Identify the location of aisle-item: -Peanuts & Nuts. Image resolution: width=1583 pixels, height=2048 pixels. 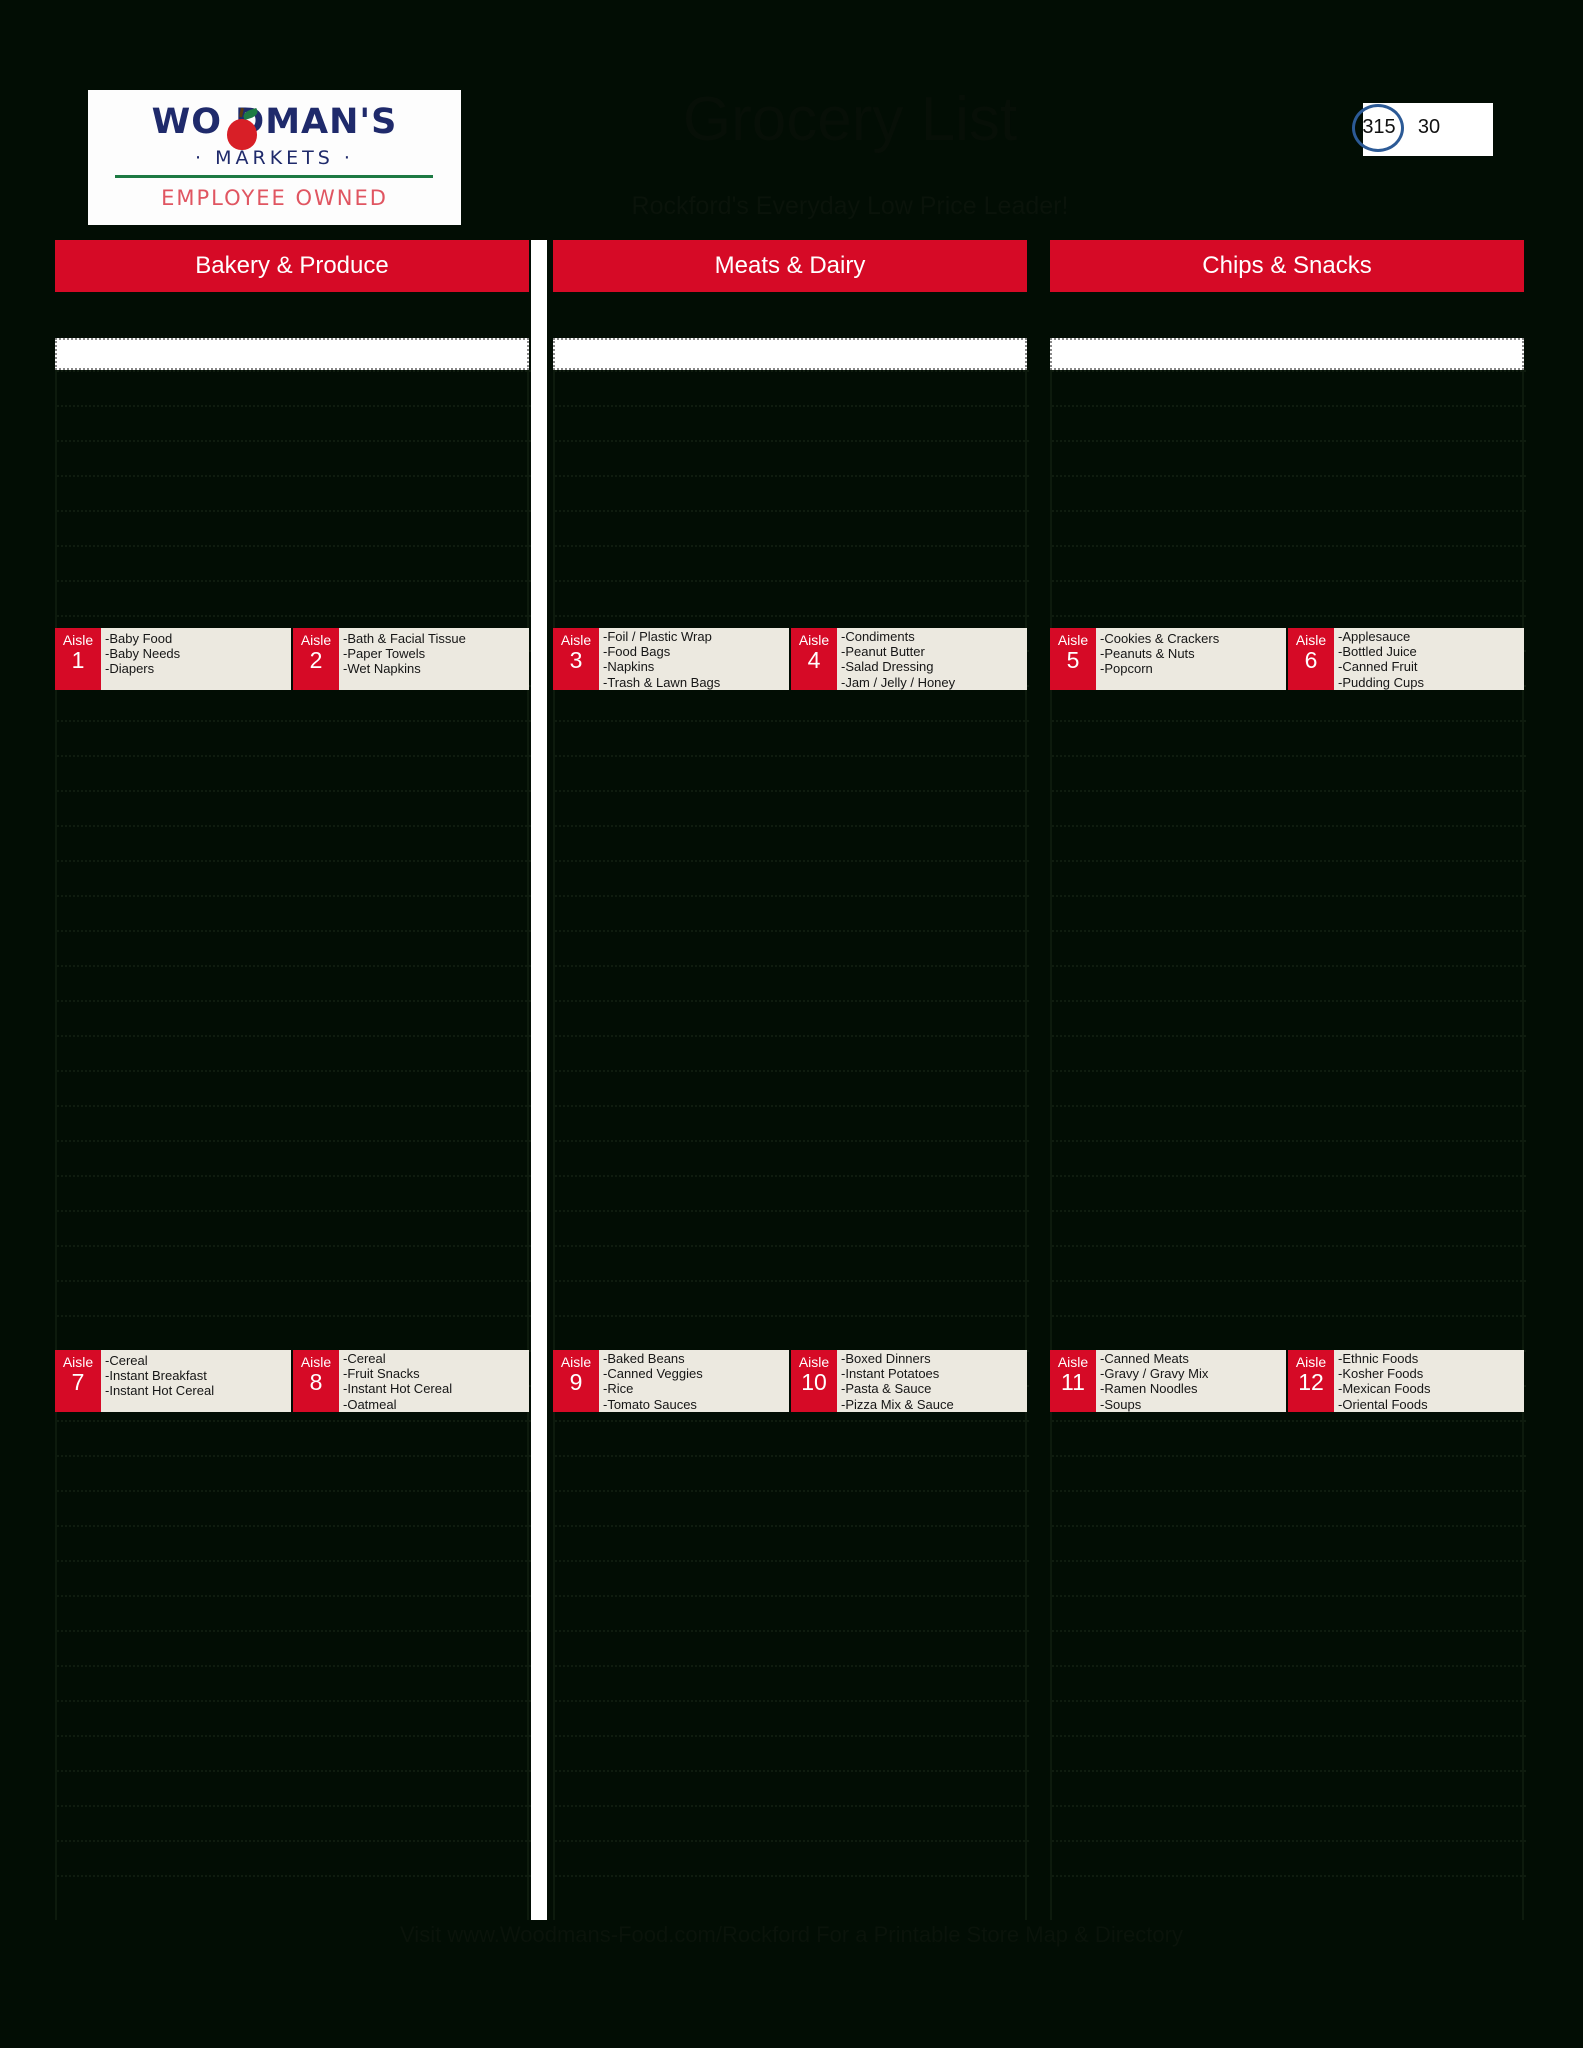
(1147, 654).